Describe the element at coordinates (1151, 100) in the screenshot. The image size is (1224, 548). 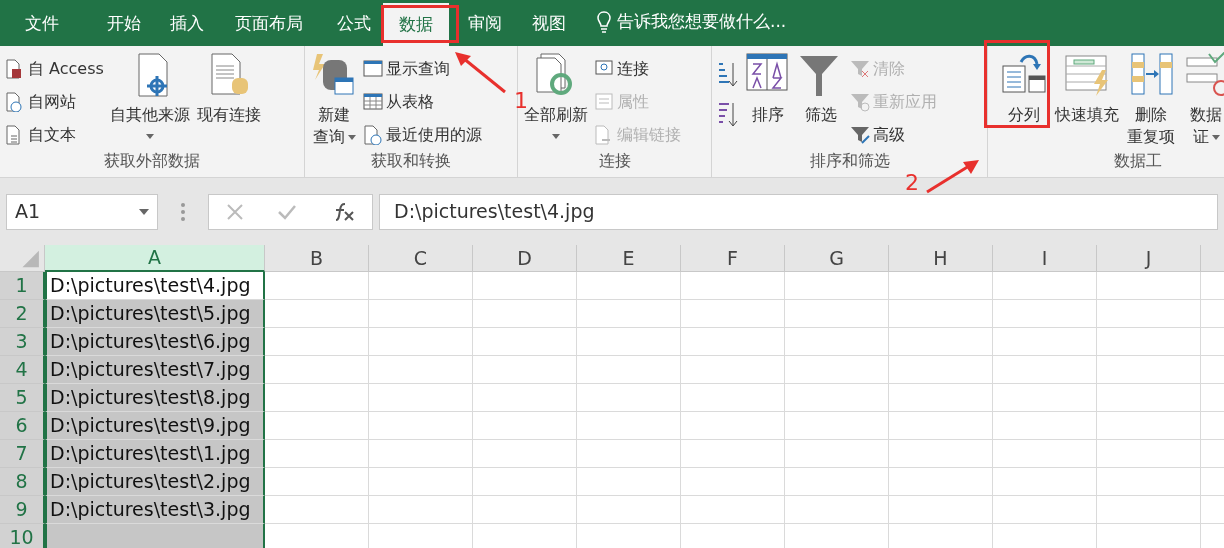
I see `ribbon-button: 删除 重复项` at that location.